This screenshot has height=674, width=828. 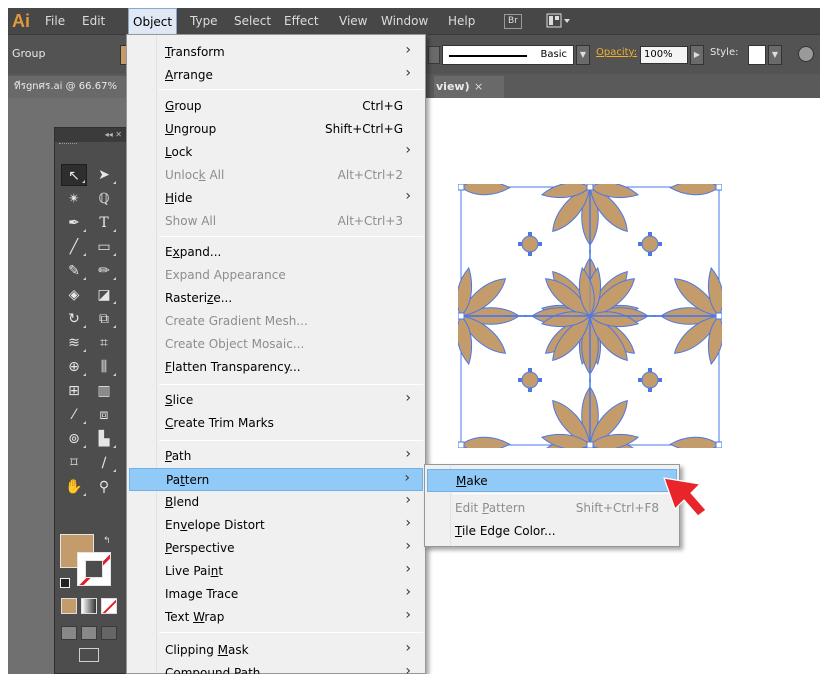 What do you see at coordinates (276, 571) in the screenshot?
I see `menu-item-live-paint: Live Paint ›` at bounding box center [276, 571].